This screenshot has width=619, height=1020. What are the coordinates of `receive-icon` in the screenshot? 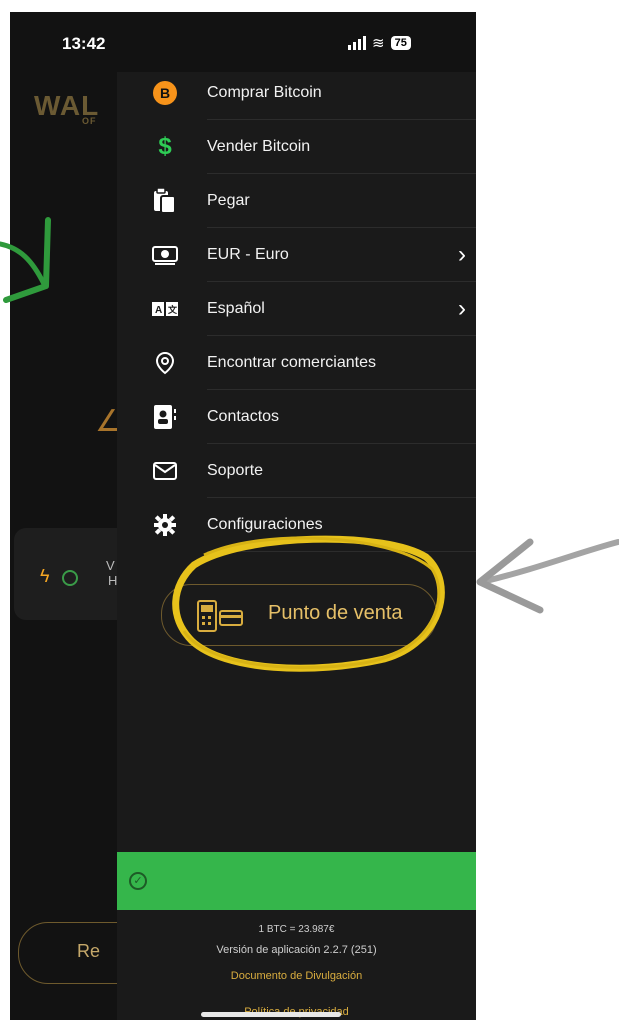 It's located at (70, 578).